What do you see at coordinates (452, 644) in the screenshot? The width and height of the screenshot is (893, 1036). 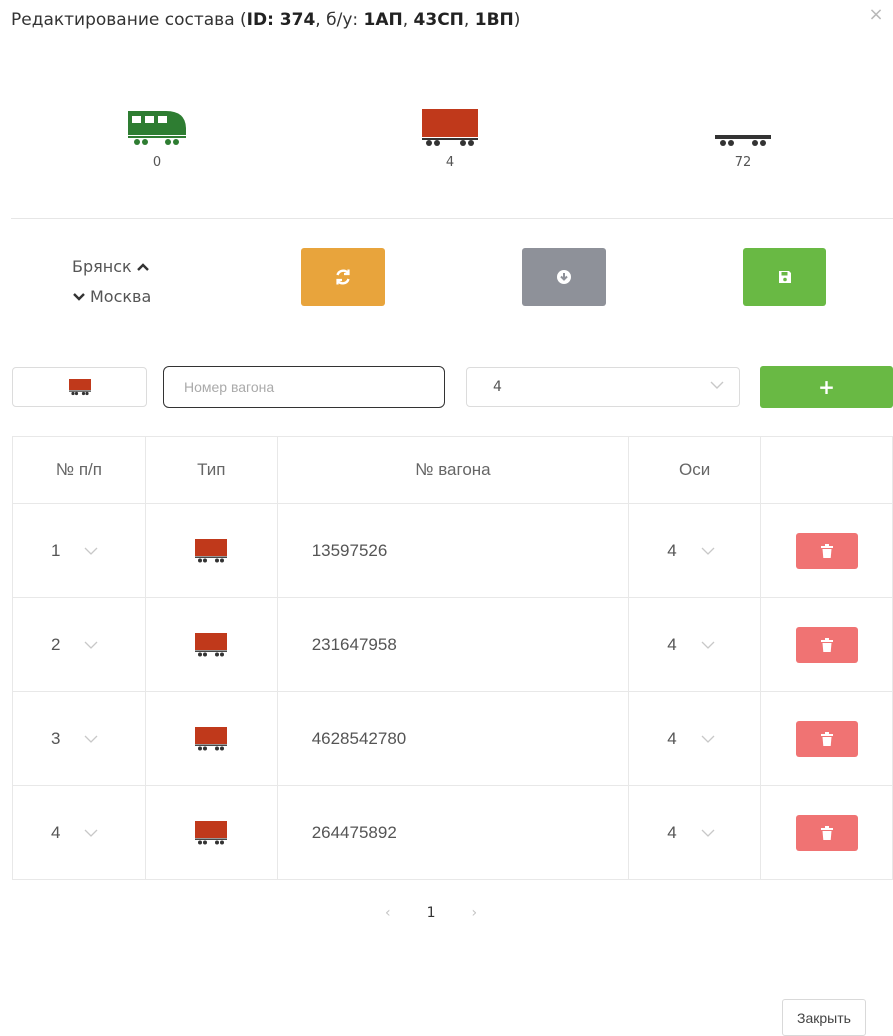 I see `table-row: 2 231647958 4` at bounding box center [452, 644].